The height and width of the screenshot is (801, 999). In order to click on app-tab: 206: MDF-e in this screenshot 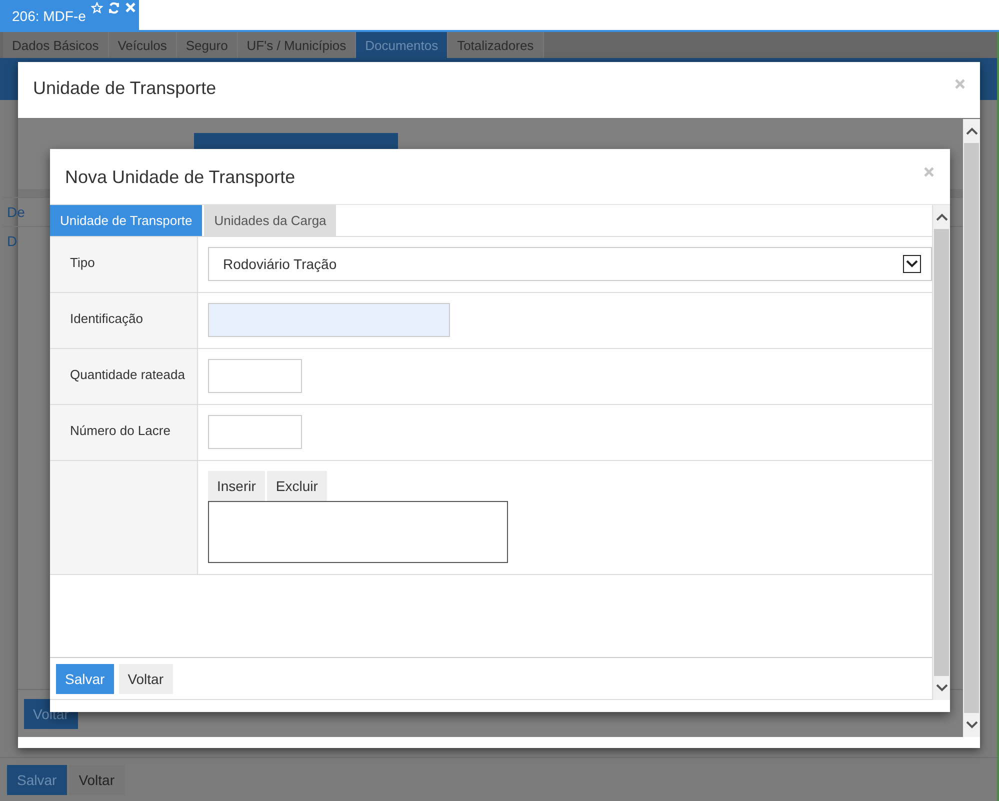, I will do `click(69, 15)`.